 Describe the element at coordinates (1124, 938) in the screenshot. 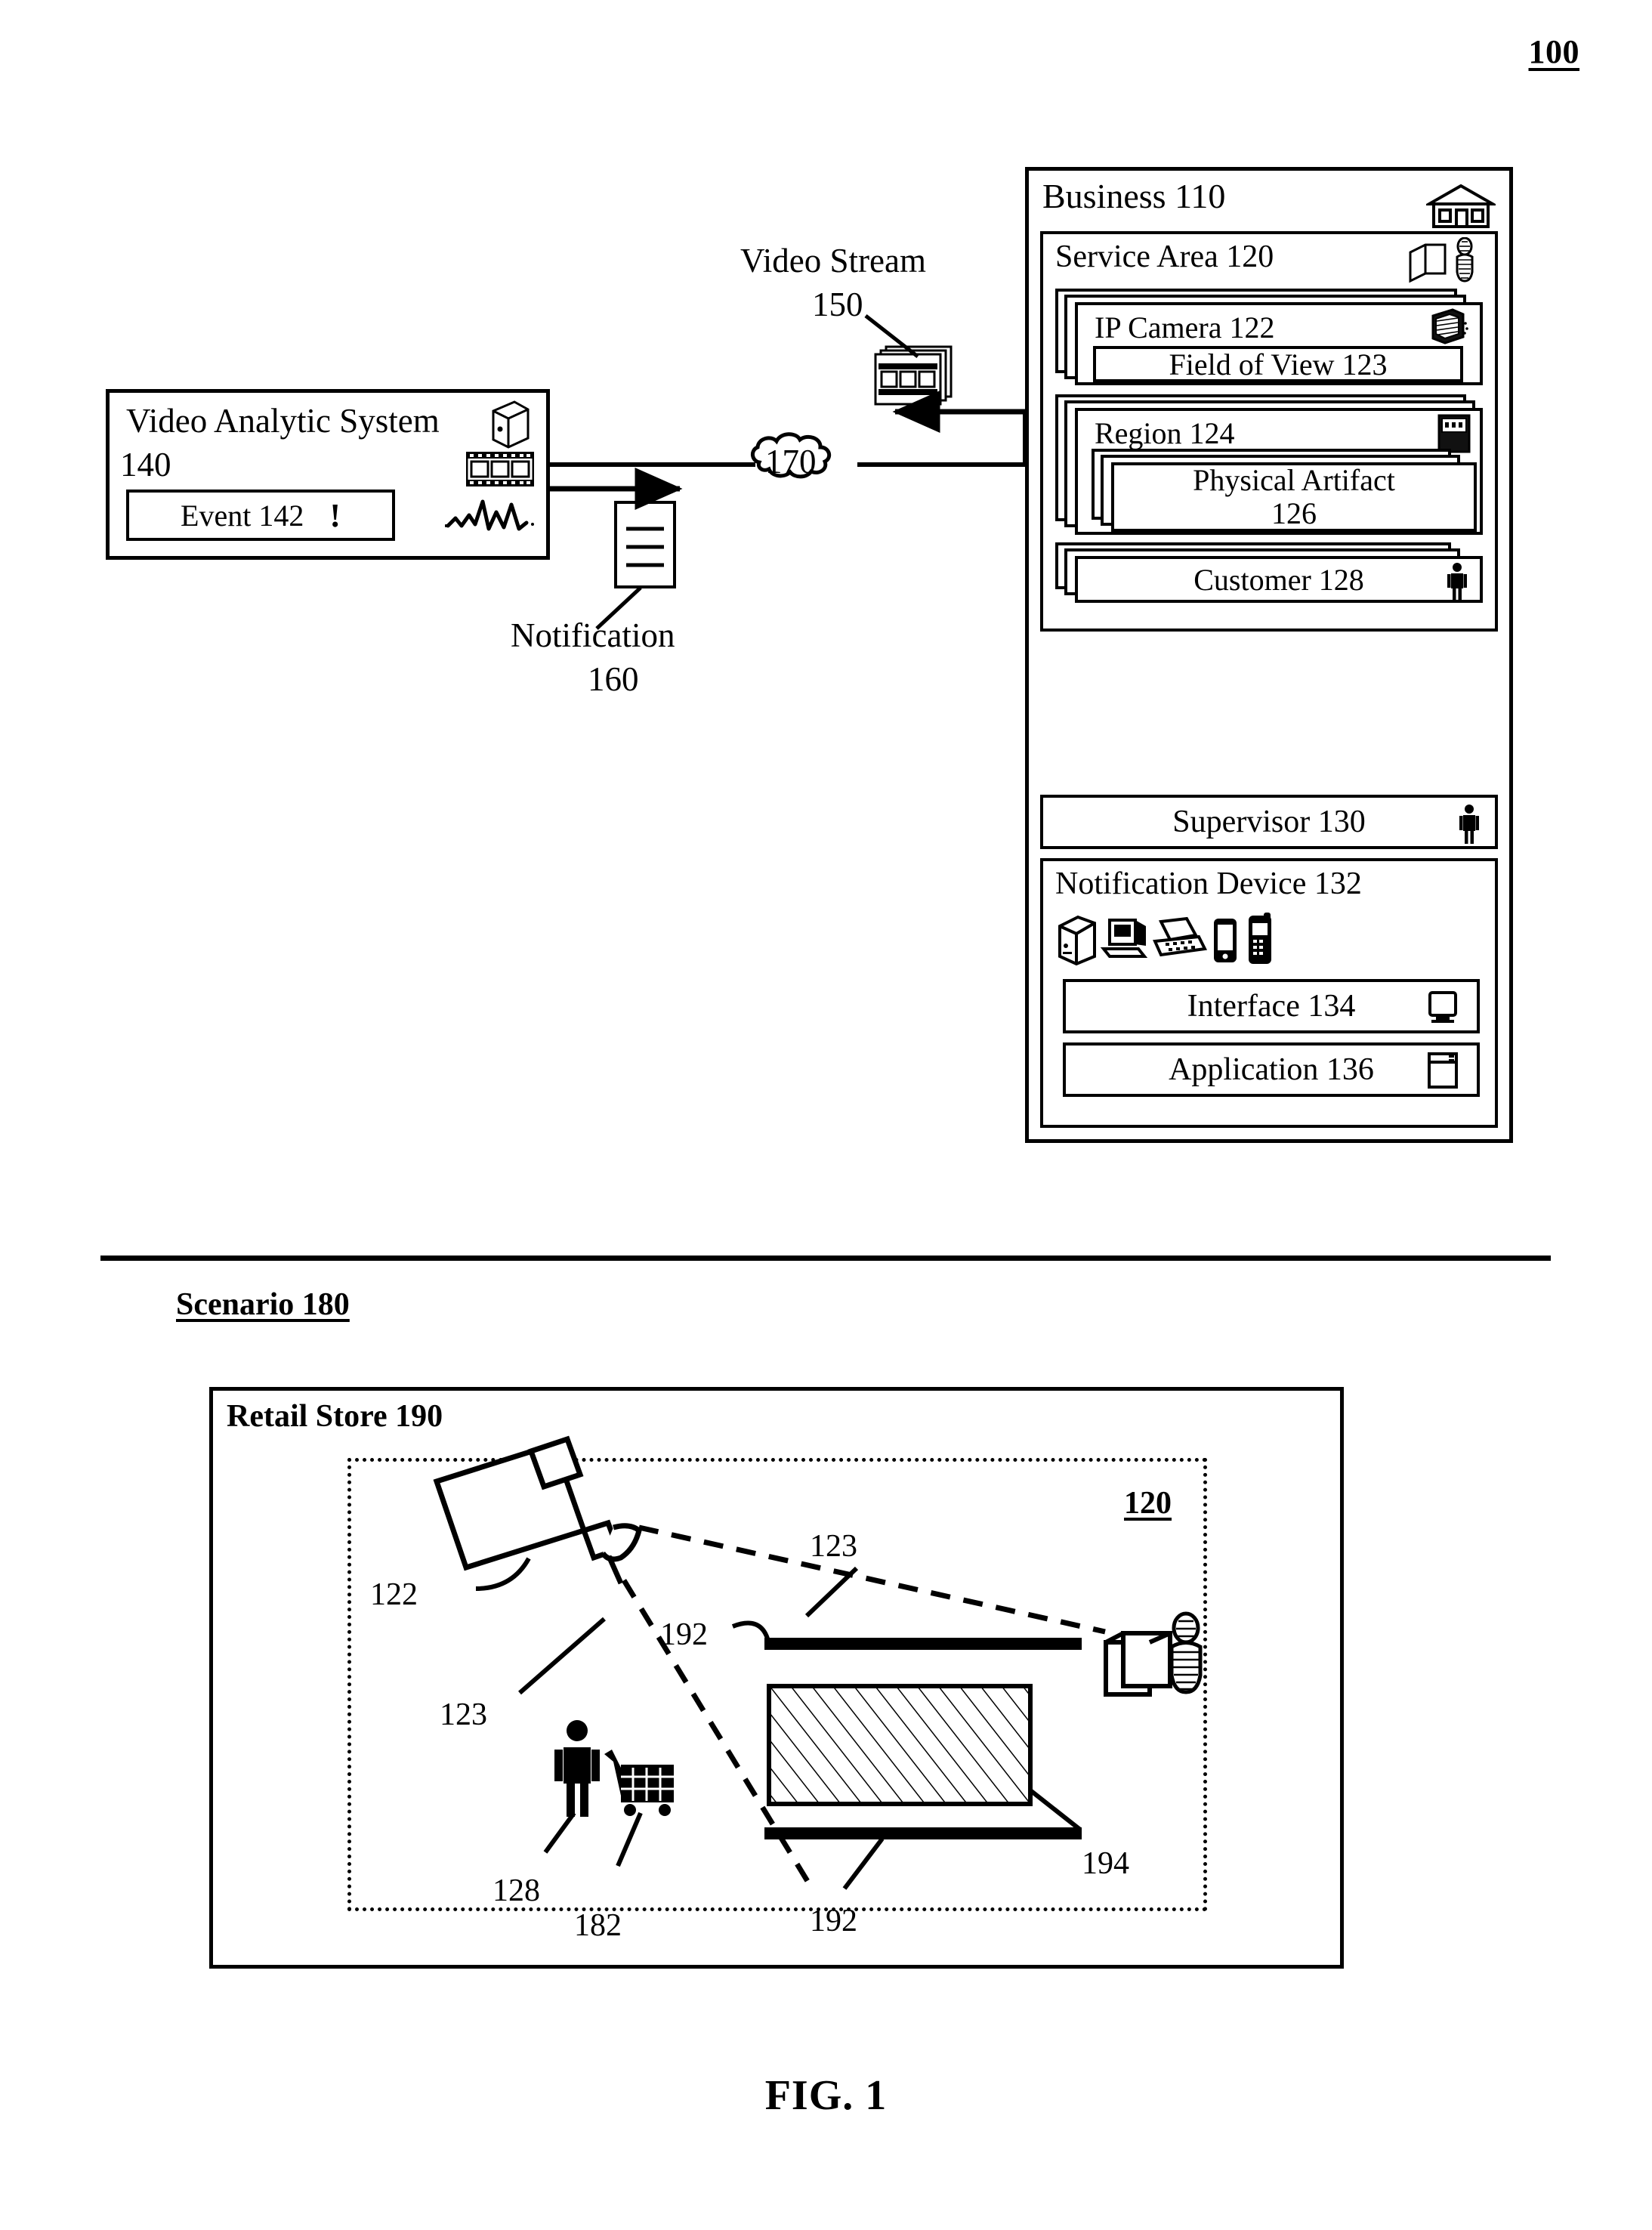

I see `desktop-computer-icon` at that location.